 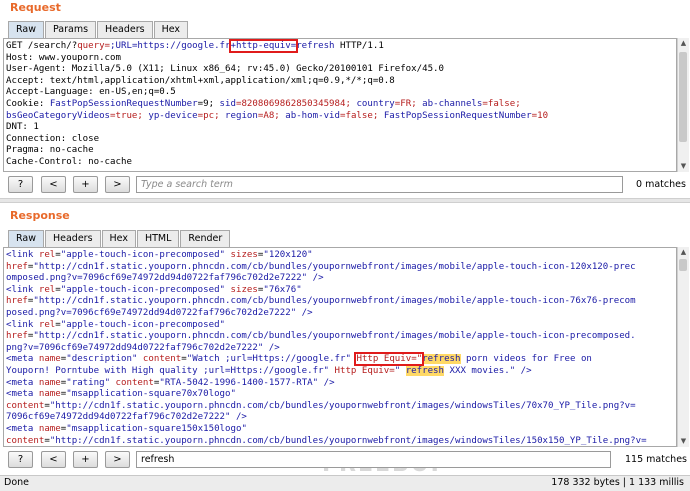 I want to click on request-title: Request, so click(x=35, y=7).